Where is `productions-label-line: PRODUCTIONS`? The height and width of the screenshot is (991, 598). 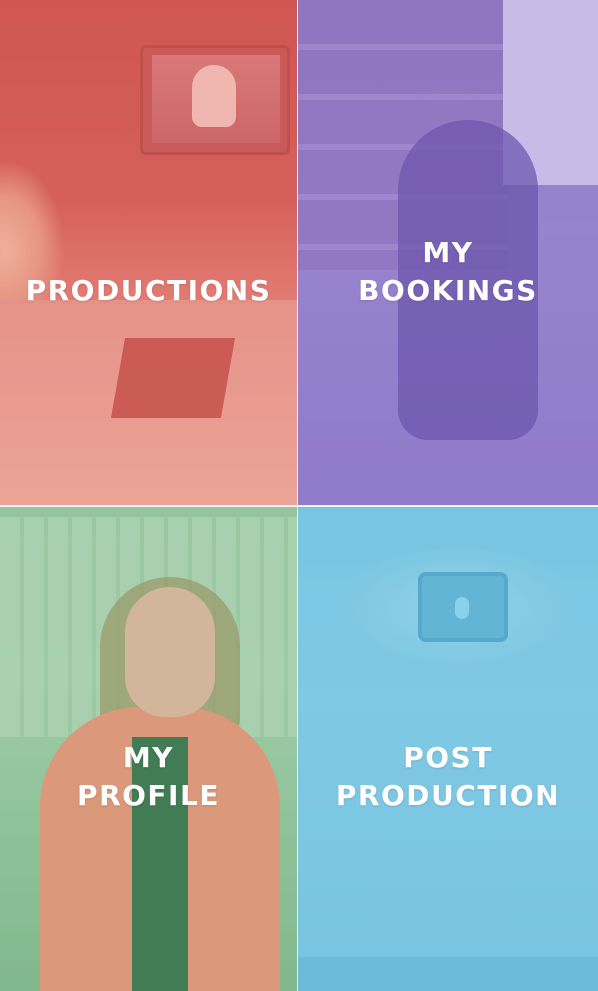 productions-label-line: PRODUCTIONS is located at coordinates (148, 290).